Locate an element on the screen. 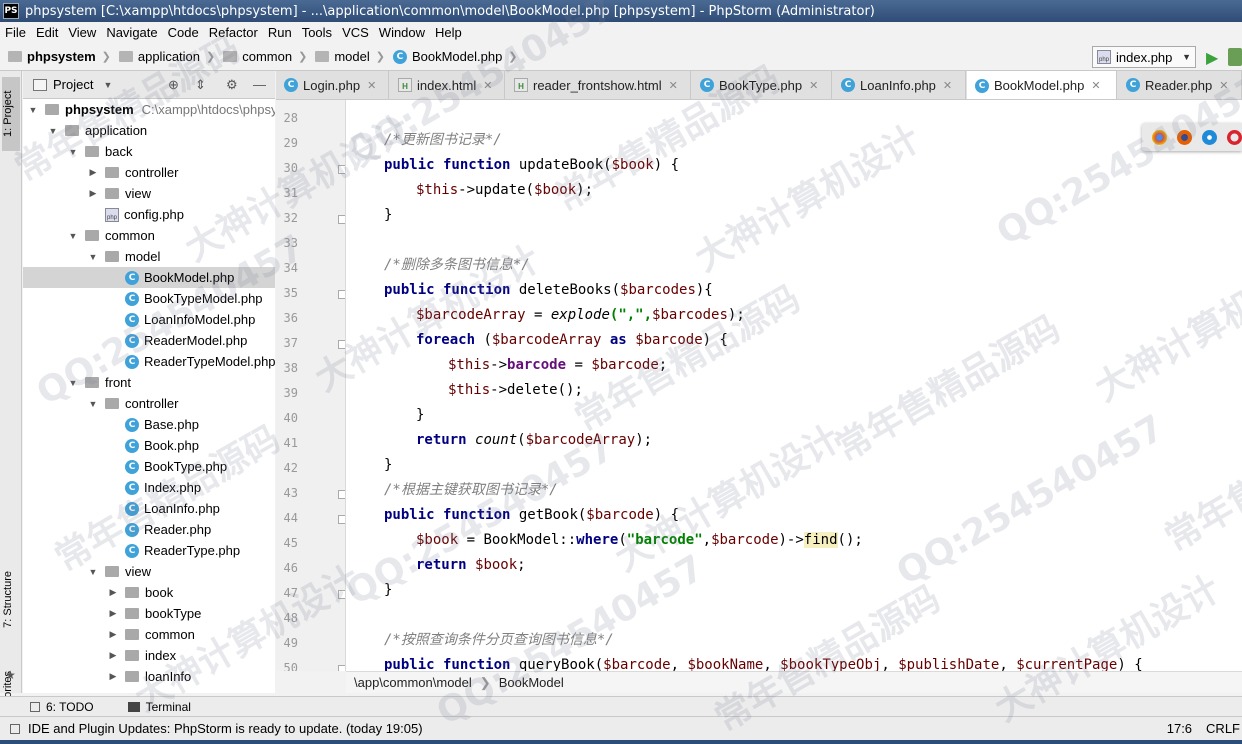 Image resolution: width=1242 pixels, height=744 pixels. tool-tab-project: 1: Project is located at coordinates (11, 114).